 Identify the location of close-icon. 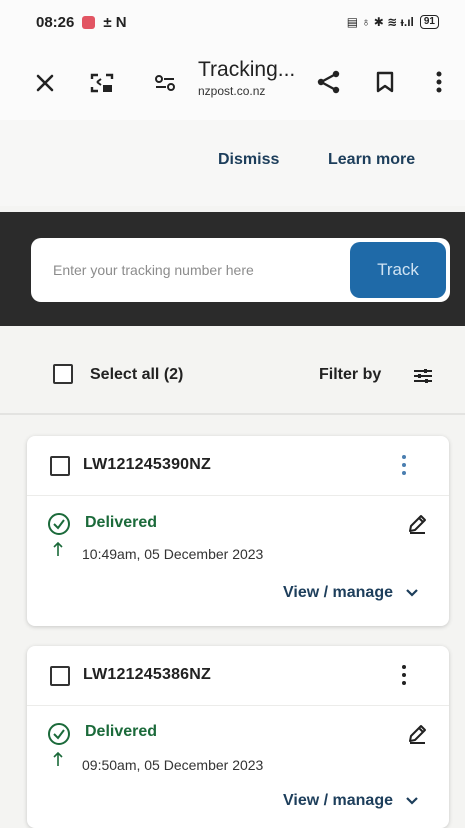
(45, 83).